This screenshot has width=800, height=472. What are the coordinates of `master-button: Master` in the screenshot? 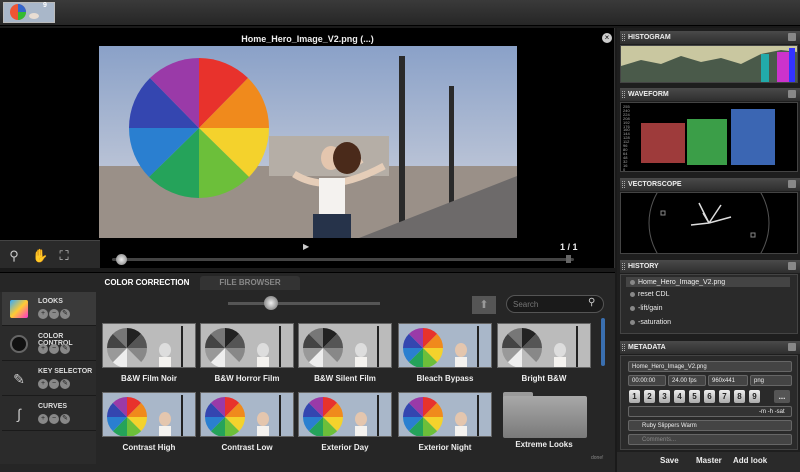 It's located at (709, 460).